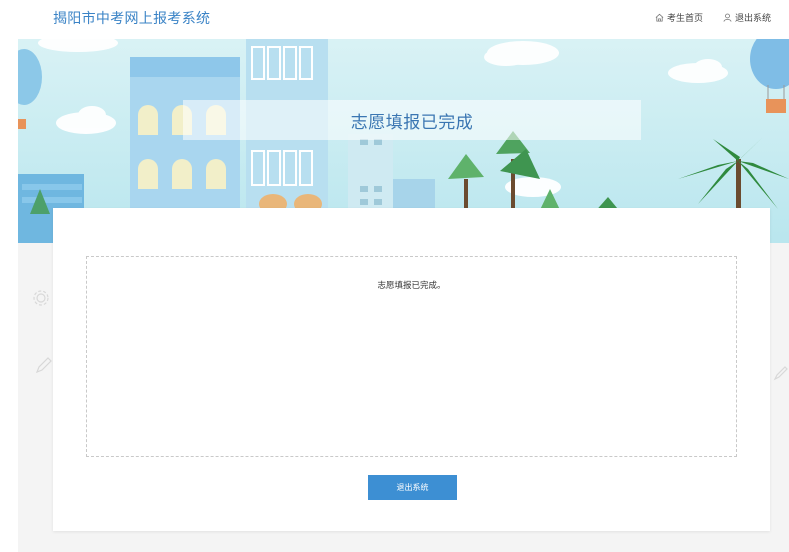  I want to click on user-icon, so click(727, 17).